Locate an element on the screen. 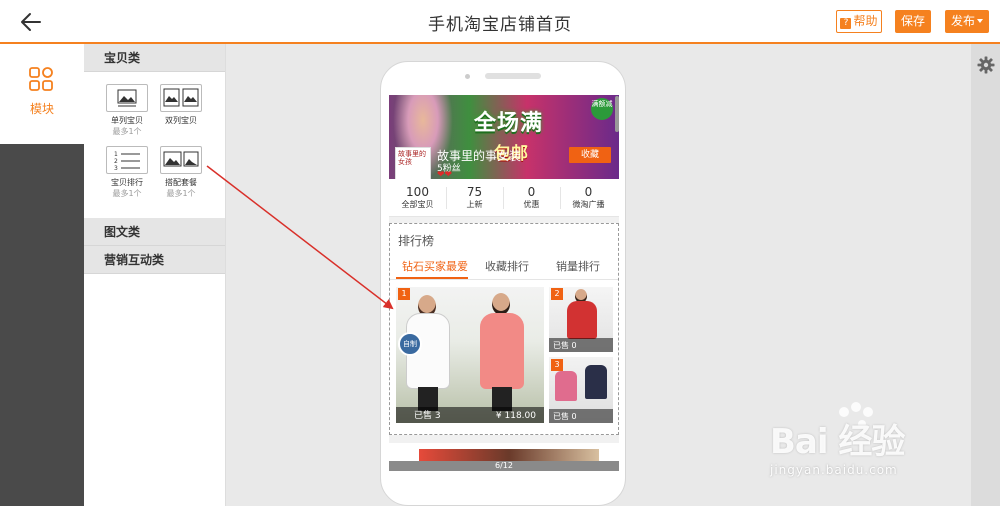 The image size is (1000, 506). help-button: ? 帮助 is located at coordinates (859, 21).